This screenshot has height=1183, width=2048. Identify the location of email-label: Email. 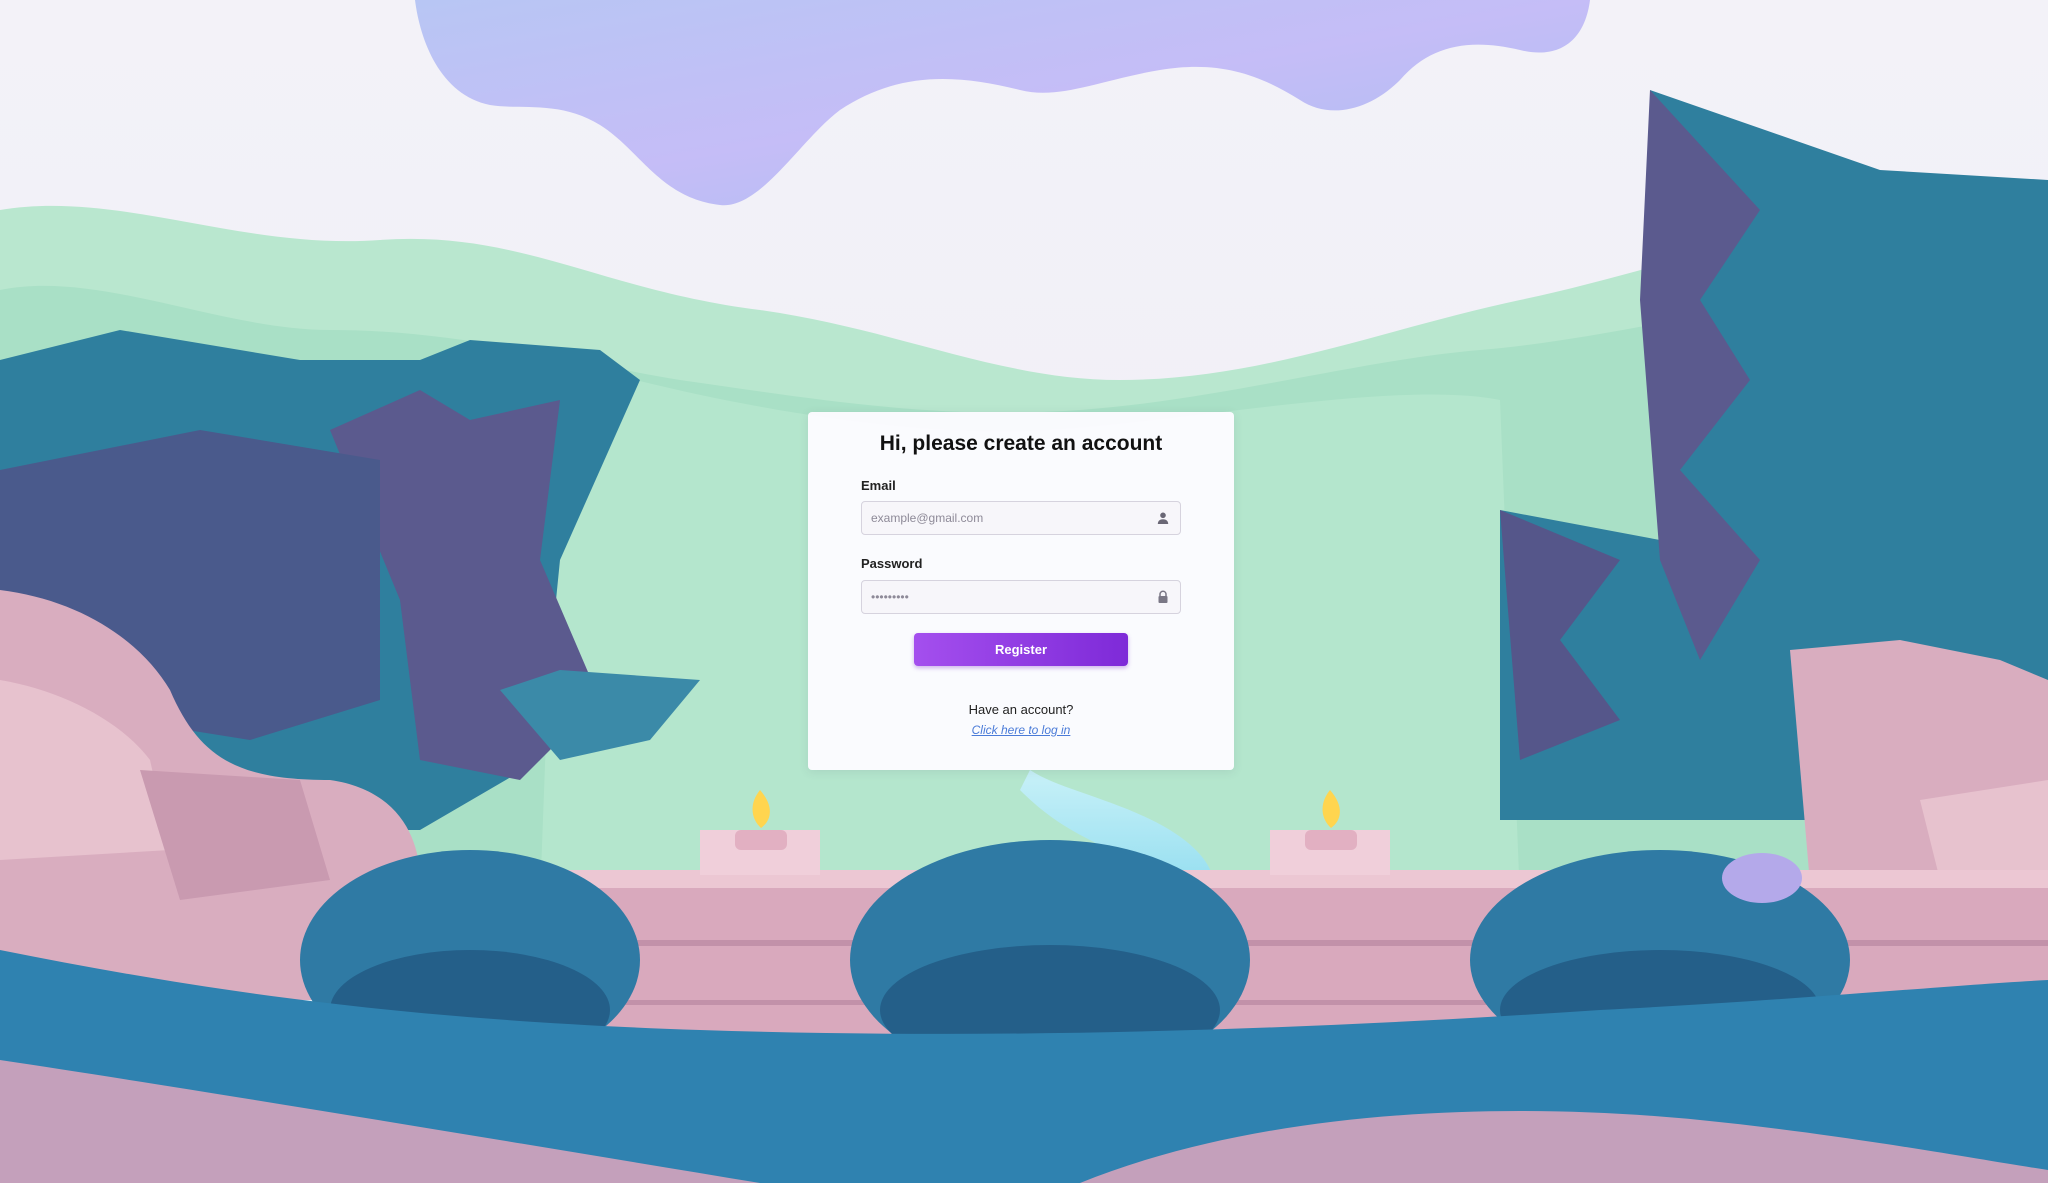
(878, 485).